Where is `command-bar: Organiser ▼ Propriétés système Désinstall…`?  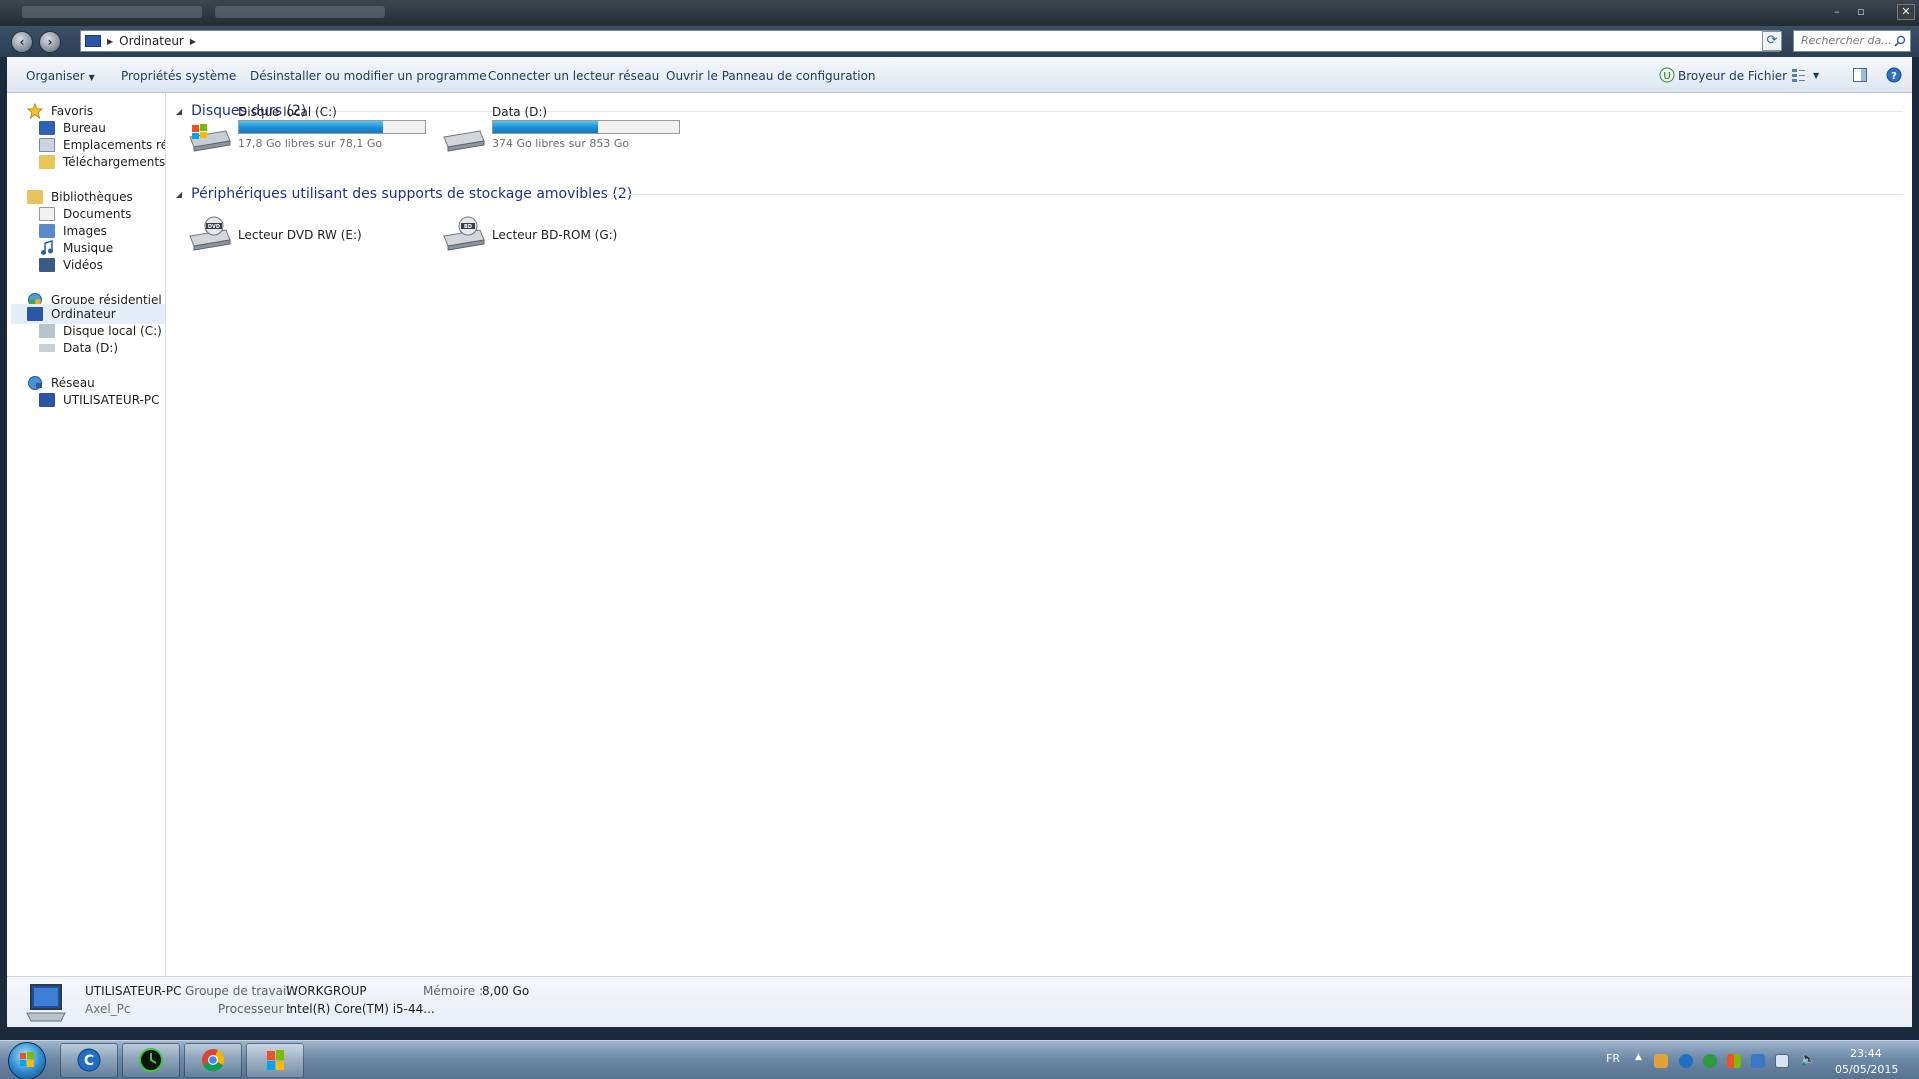 command-bar: Organiser ▼ Propriétés système Désinstall… is located at coordinates (959, 75).